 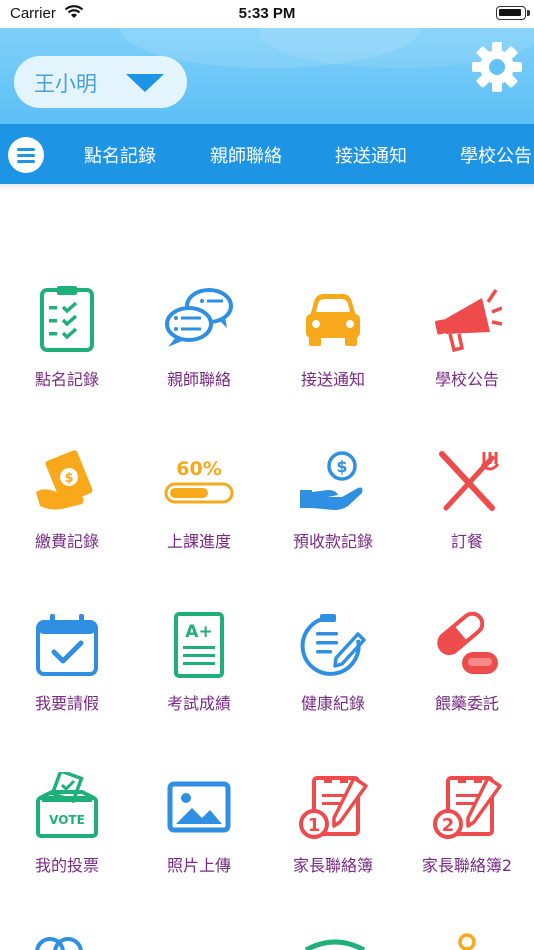 I want to click on money-hand-icon: $, so click(x=64, y=480).